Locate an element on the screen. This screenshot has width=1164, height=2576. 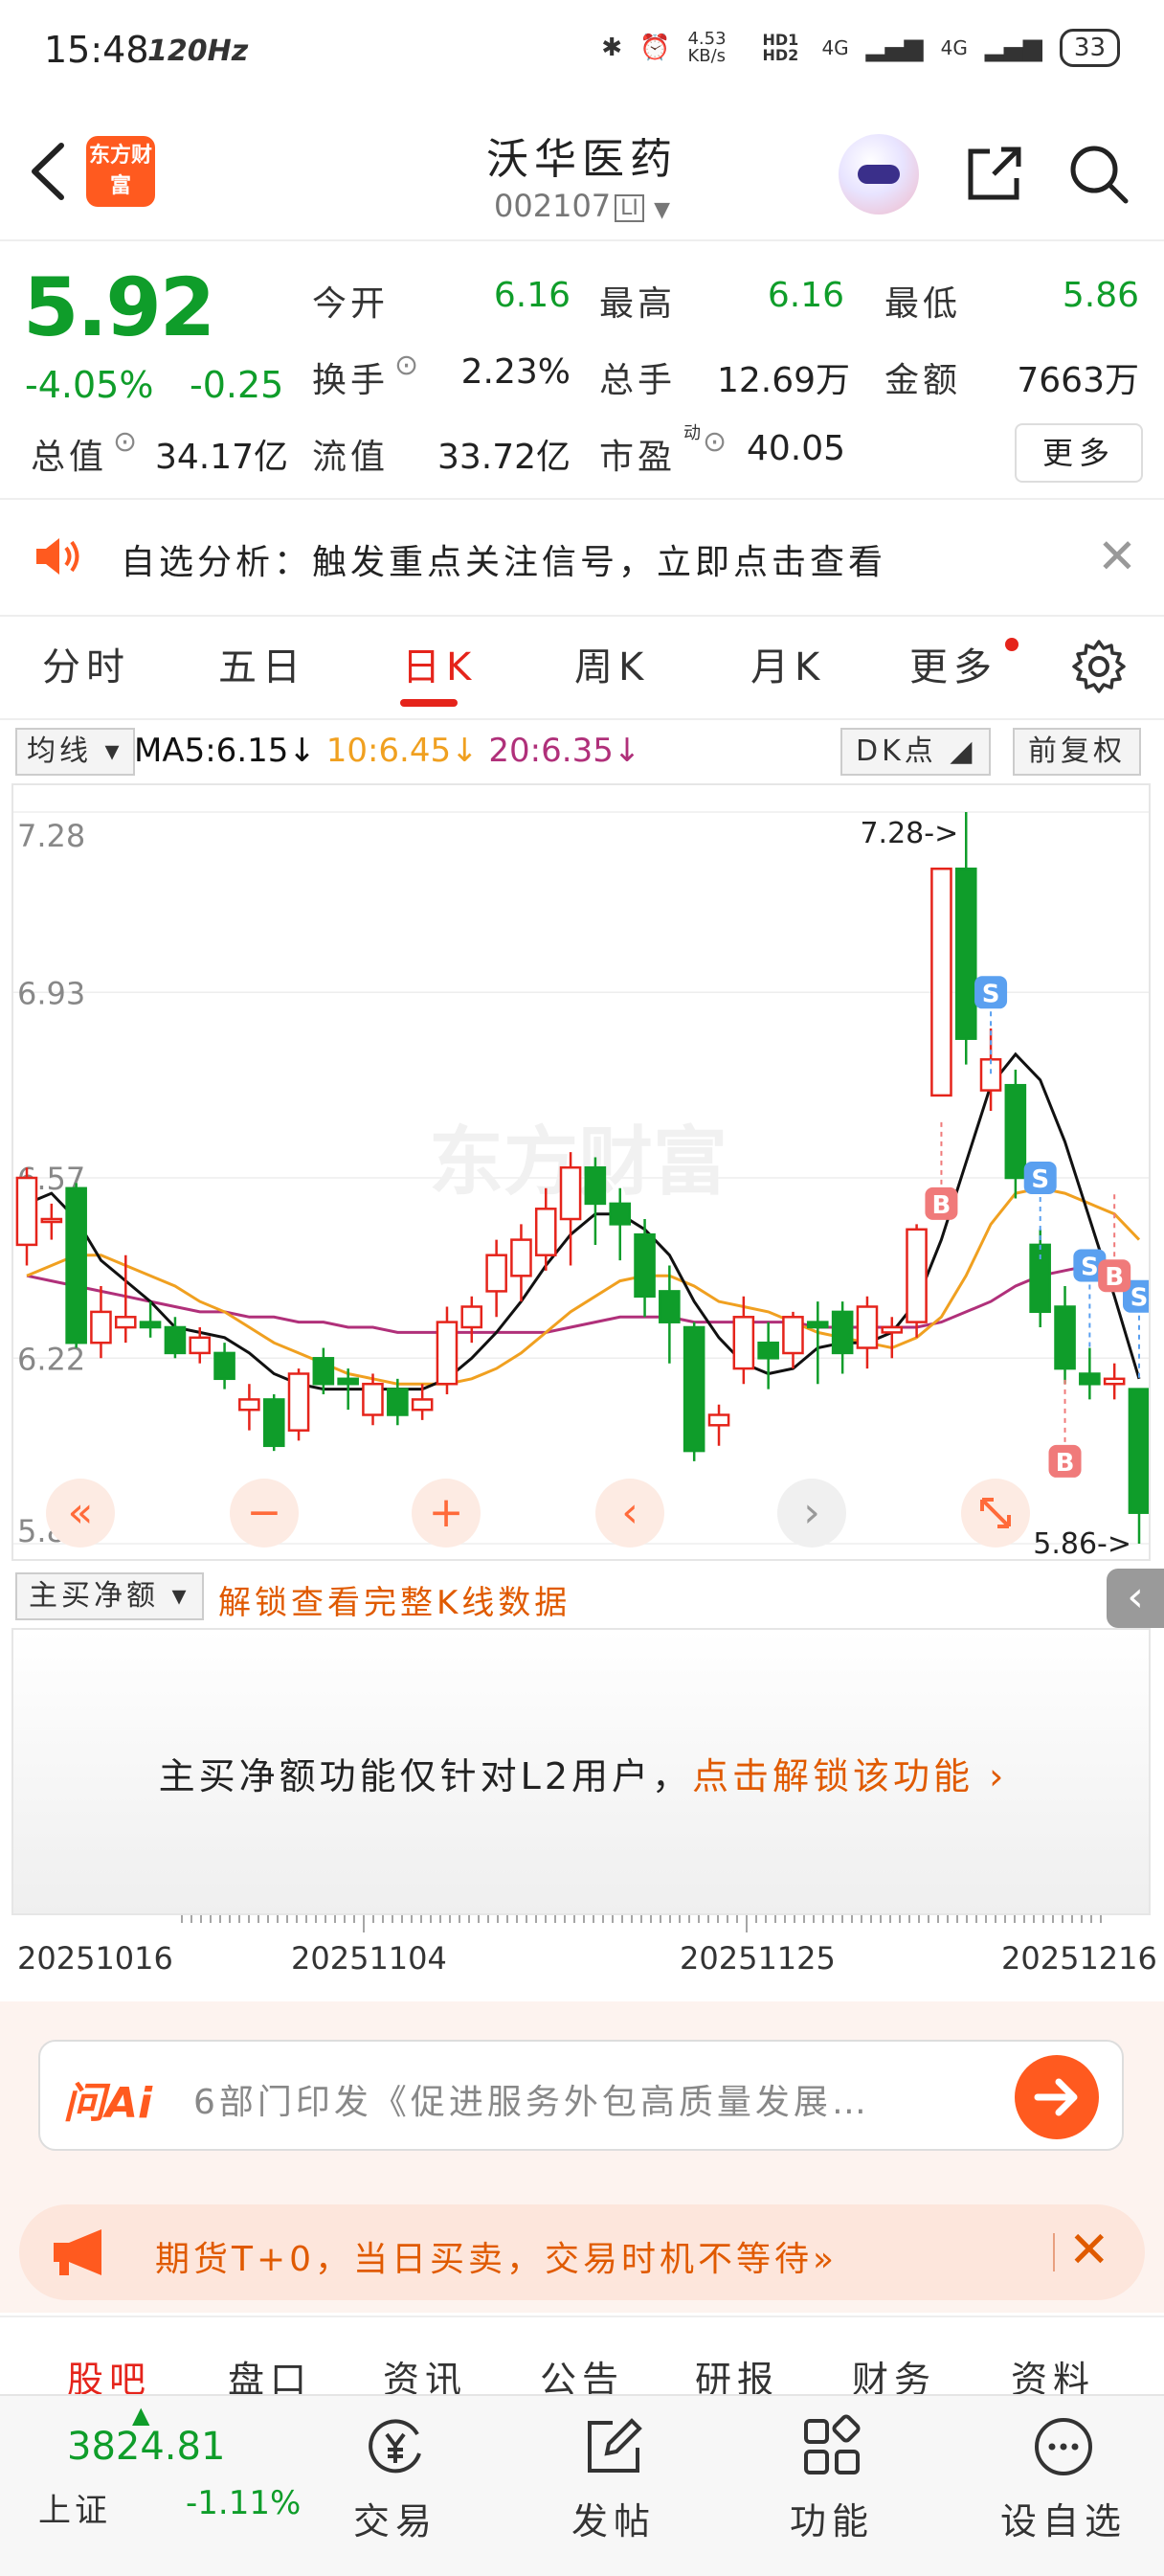
net-speed: 4.53 KB/s is located at coordinates (707, 47).